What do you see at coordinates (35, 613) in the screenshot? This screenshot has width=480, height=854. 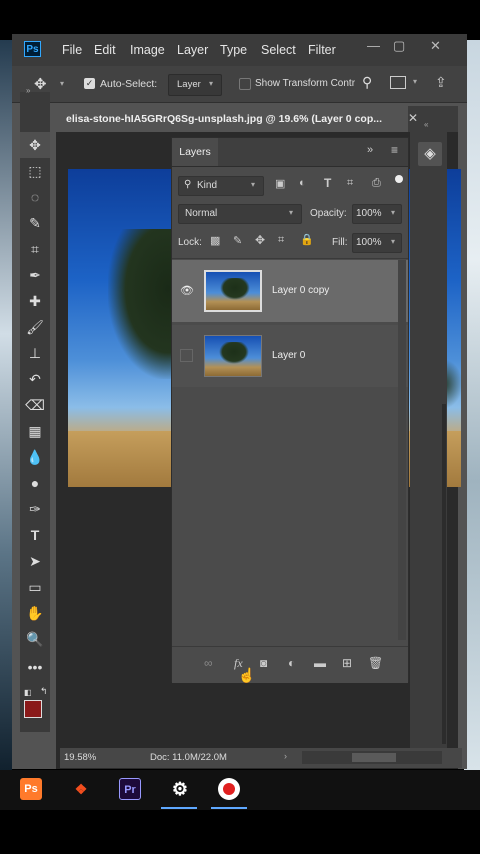 I see `hand-tool-icon: ✋` at bounding box center [35, 613].